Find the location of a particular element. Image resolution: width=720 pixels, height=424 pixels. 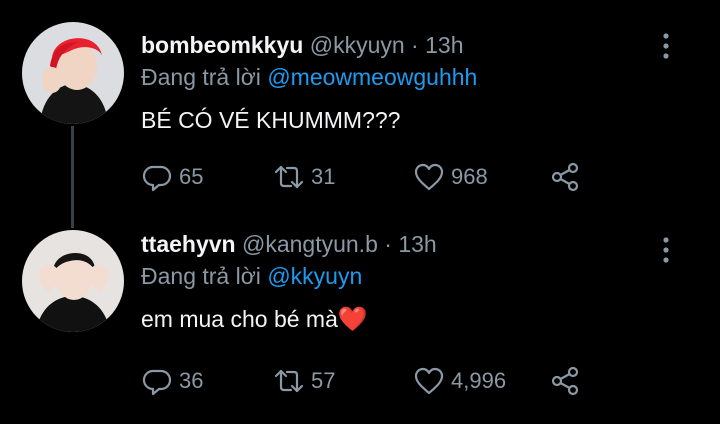

retweet-icon is located at coordinates (289, 381).